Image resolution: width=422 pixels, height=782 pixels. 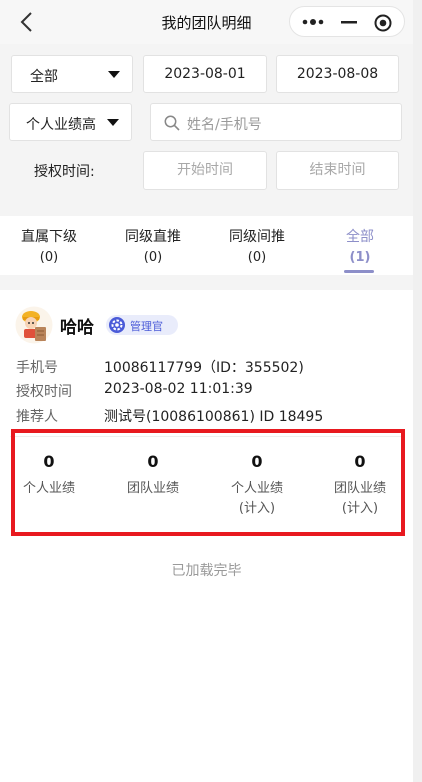 I want to click on date-end-picker: 2023-08-08, so click(x=337, y=74).